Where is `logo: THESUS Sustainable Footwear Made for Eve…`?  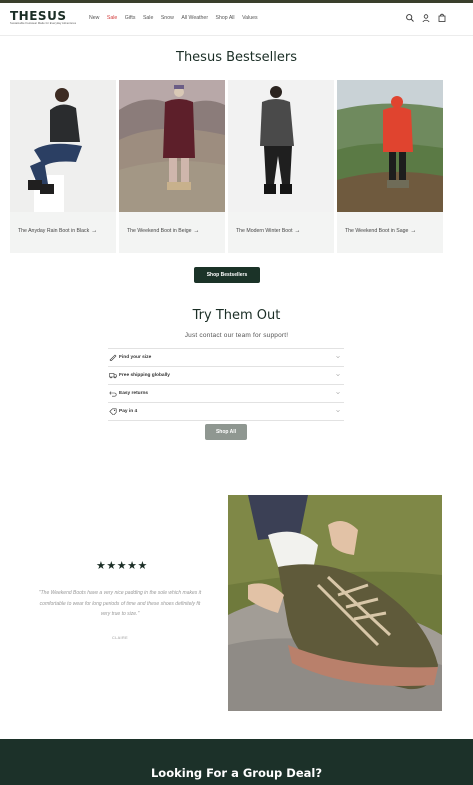
logo: THESUS Sustainable Footwear Made for Eve… is located at coordinates (43, 18).